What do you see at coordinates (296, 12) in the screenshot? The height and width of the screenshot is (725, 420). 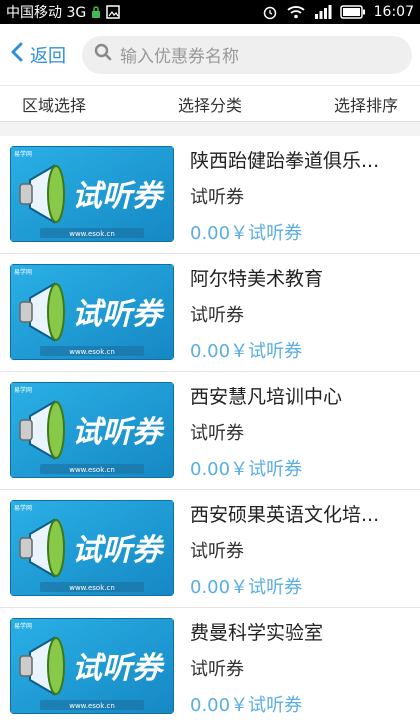 I see `wifi-icon` at bounding box center [296, 12].